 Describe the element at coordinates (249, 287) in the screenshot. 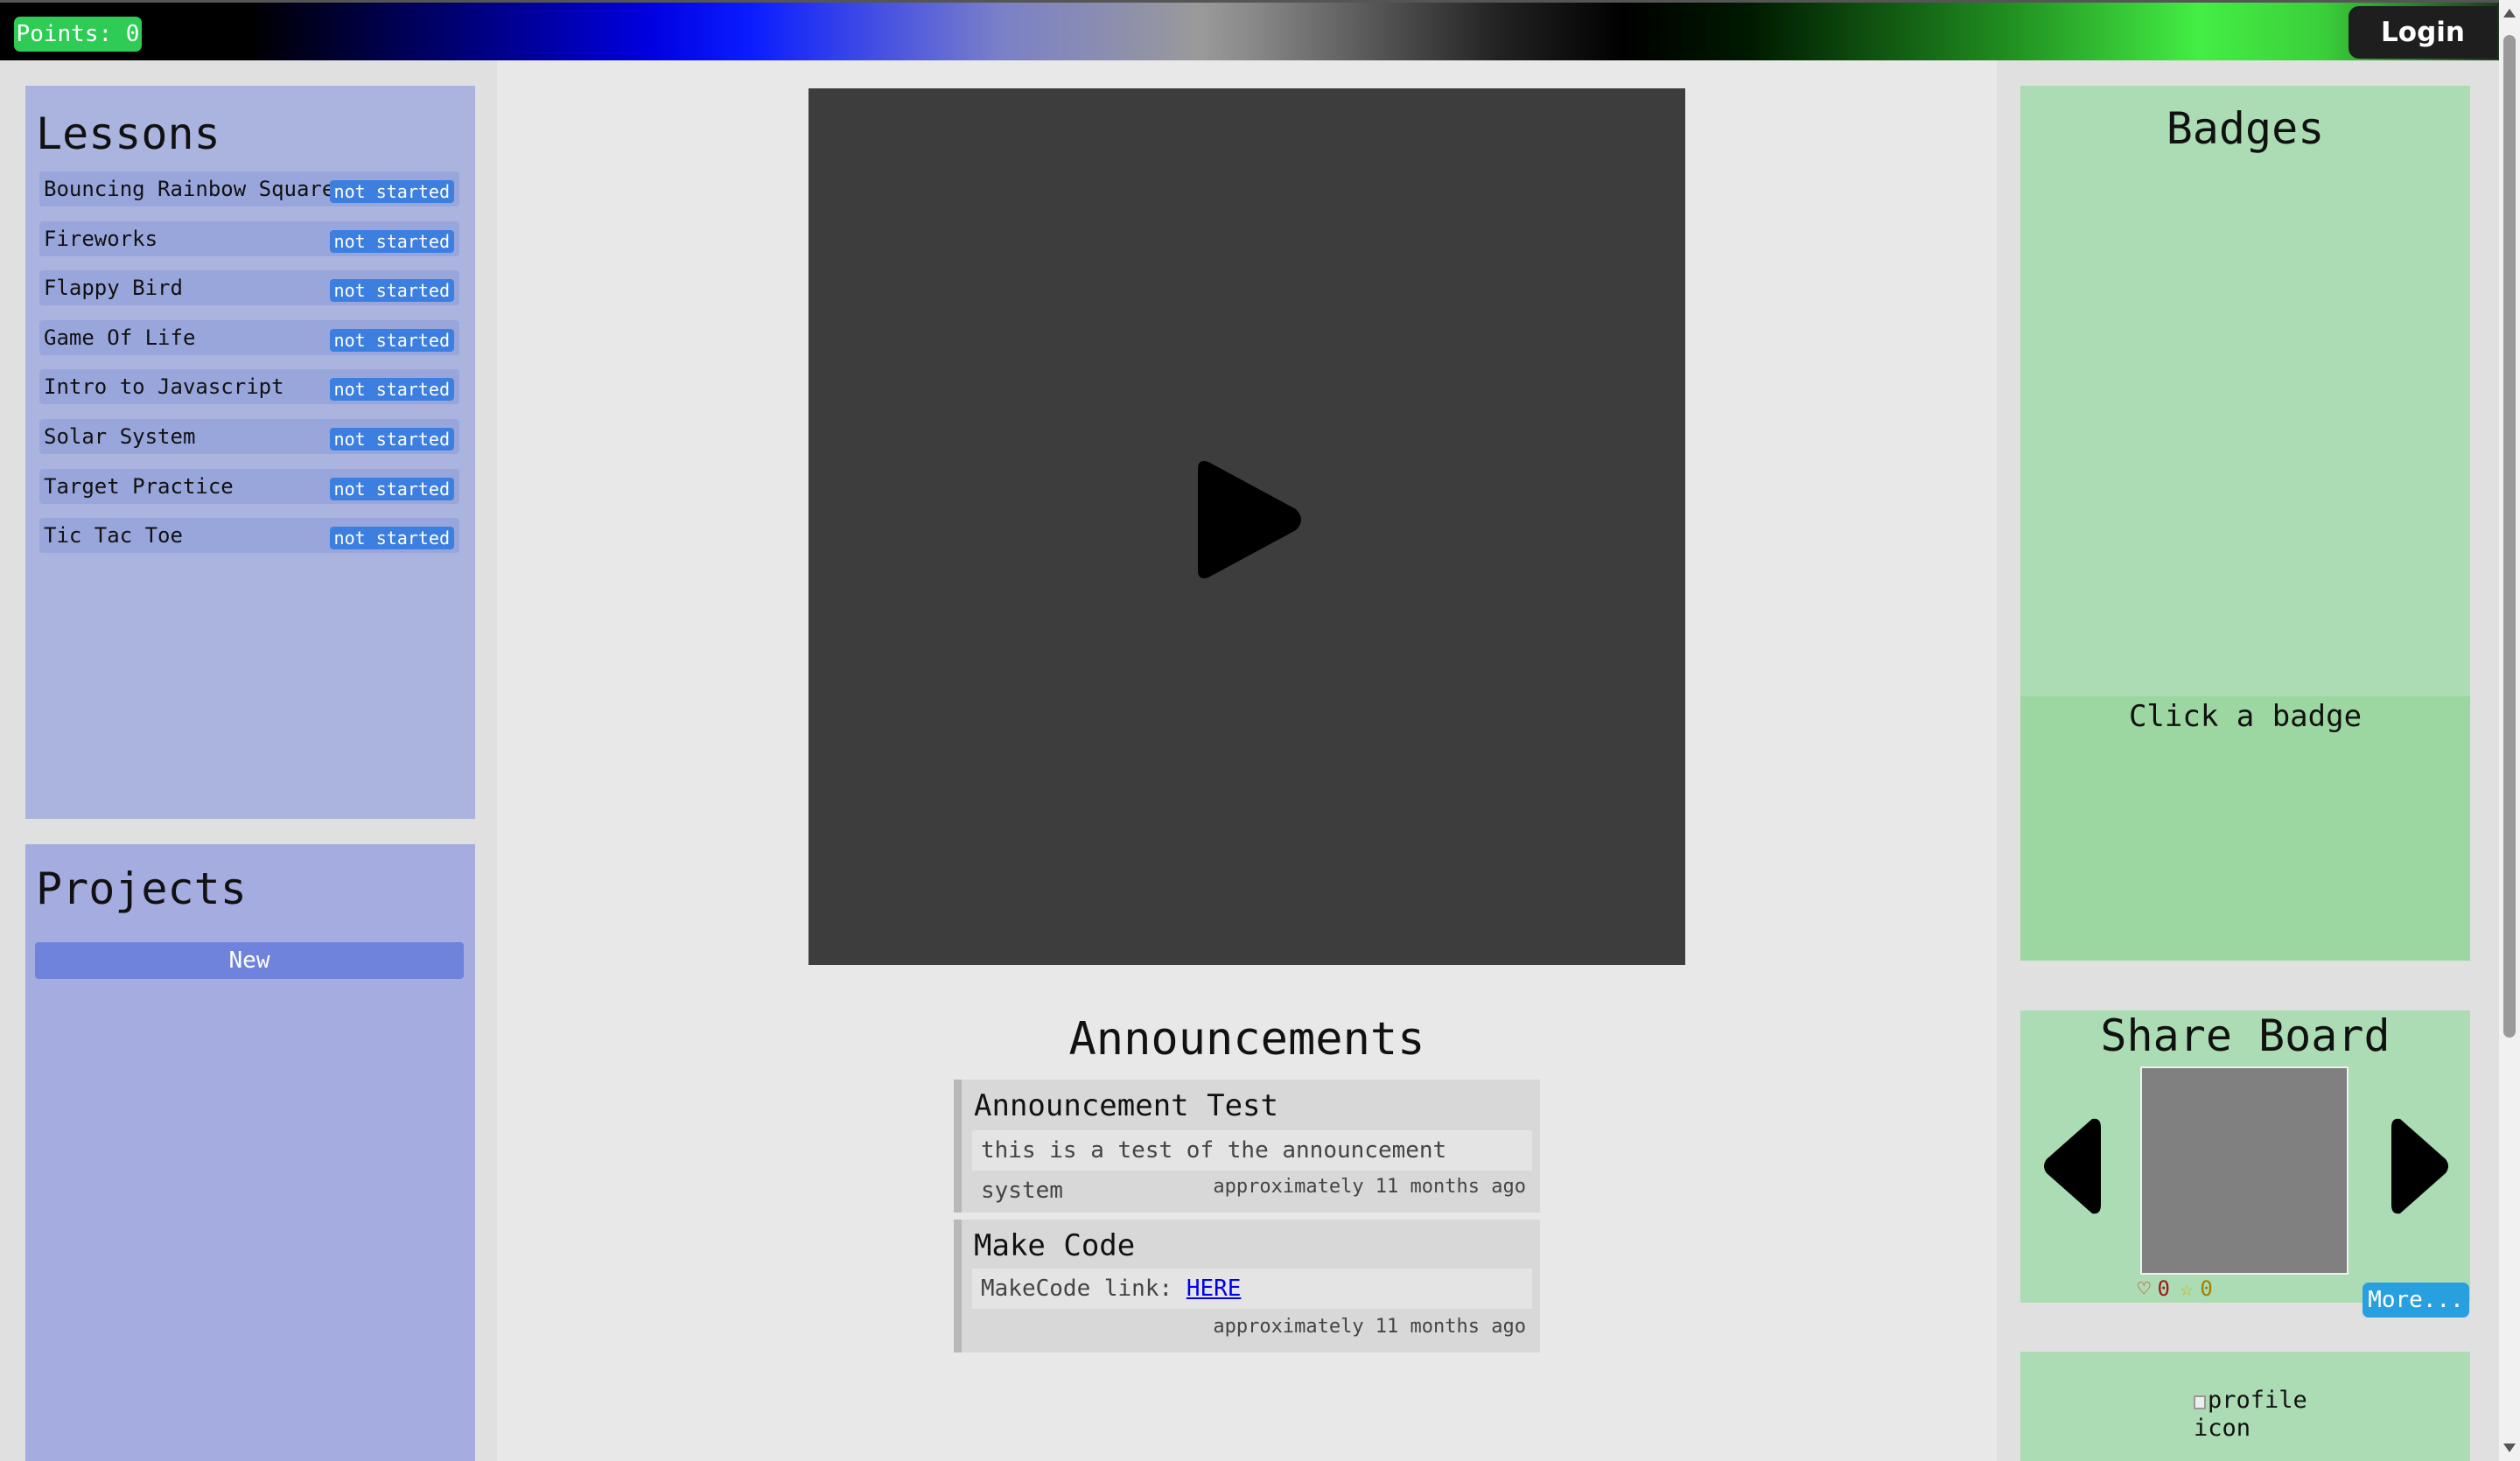

I see `lesson-item: Flappy Bird not started` at that location.